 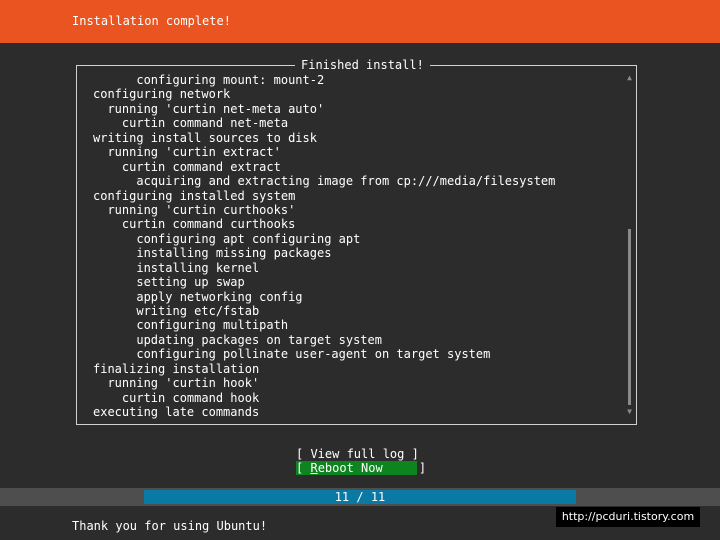 What do you see at coordinates (350, 468) in the screenshot?
I see `reboot-label: eboot Now` at bounding box center [350, 468].